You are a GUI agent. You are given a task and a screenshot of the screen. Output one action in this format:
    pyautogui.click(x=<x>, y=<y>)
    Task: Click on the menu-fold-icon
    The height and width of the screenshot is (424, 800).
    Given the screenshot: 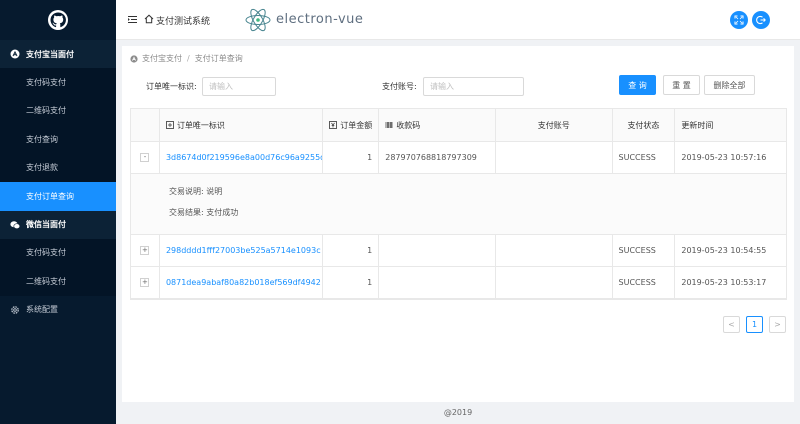 What is the action you would take?
    pyautogui.click(x=132, y=19)
    